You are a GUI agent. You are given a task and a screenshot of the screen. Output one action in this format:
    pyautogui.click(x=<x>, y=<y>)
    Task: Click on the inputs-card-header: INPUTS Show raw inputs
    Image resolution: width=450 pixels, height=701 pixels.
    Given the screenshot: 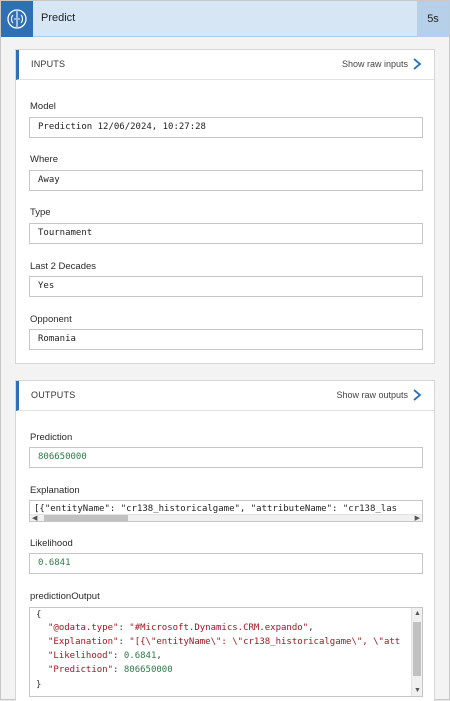 What is the action you would take?
    pyautogui.click(x=225, y=65)
    